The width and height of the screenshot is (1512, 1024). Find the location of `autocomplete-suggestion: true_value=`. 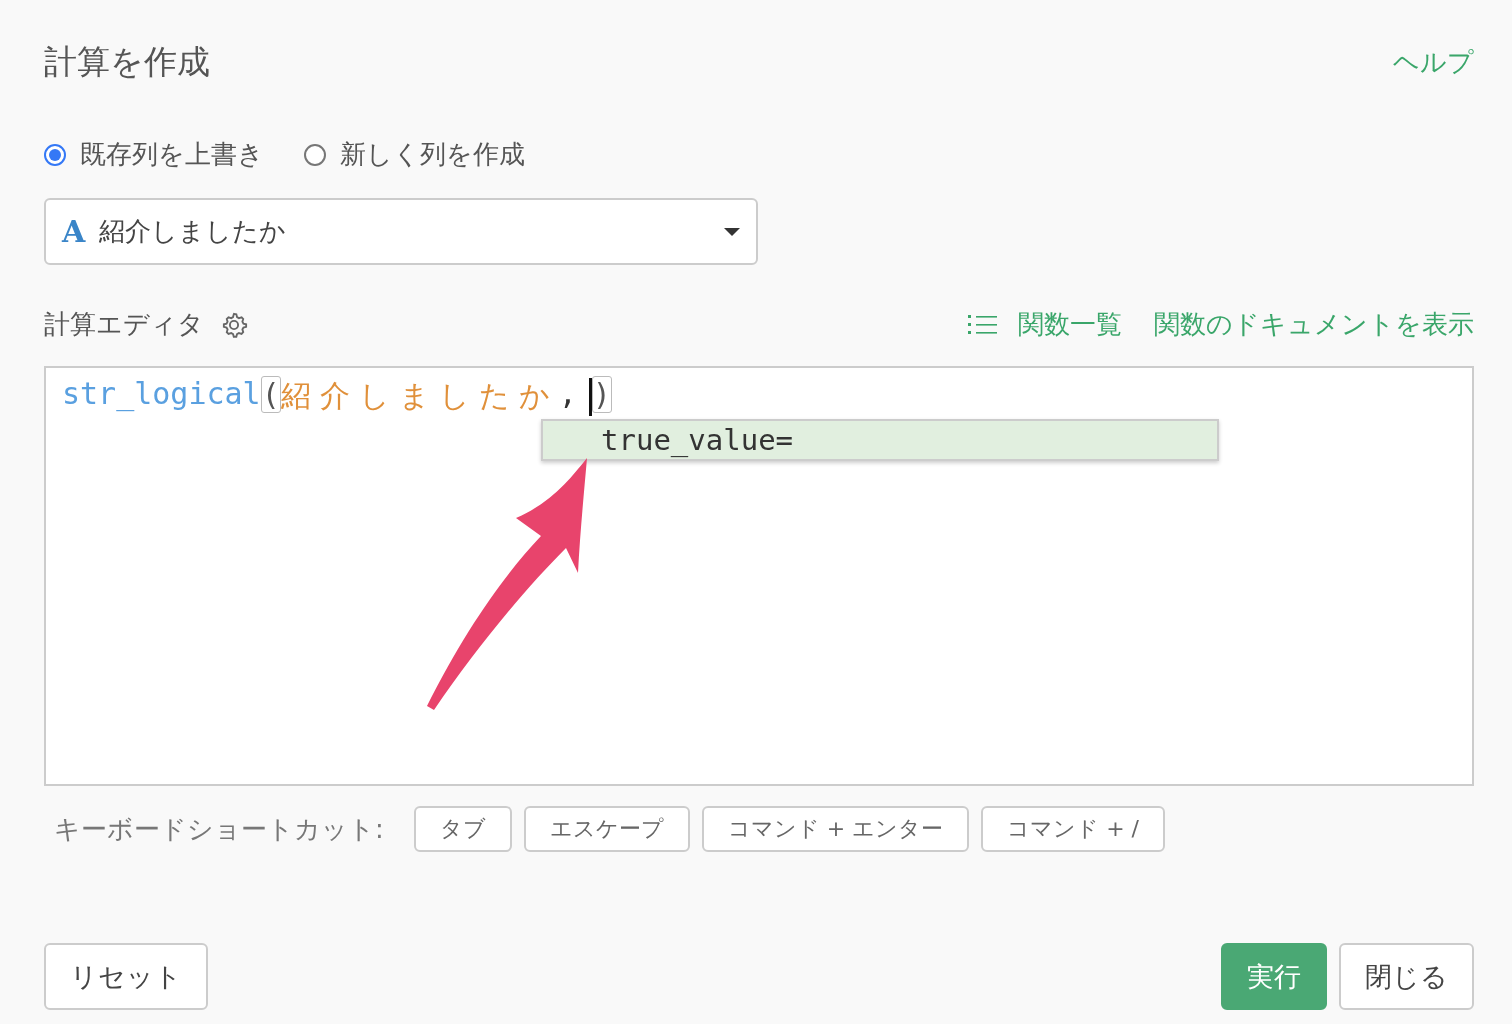

autocomplete-suggestion: true_value= is located at coordinates (880, 440).